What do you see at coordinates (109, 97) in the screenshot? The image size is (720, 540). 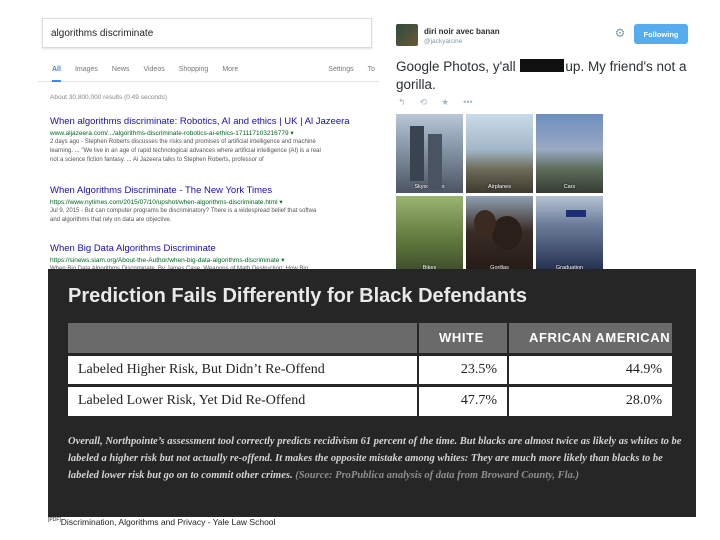 I see `result-count: About 30,800,000 results (0.49 seconds)` at bounding box center [109, 97].